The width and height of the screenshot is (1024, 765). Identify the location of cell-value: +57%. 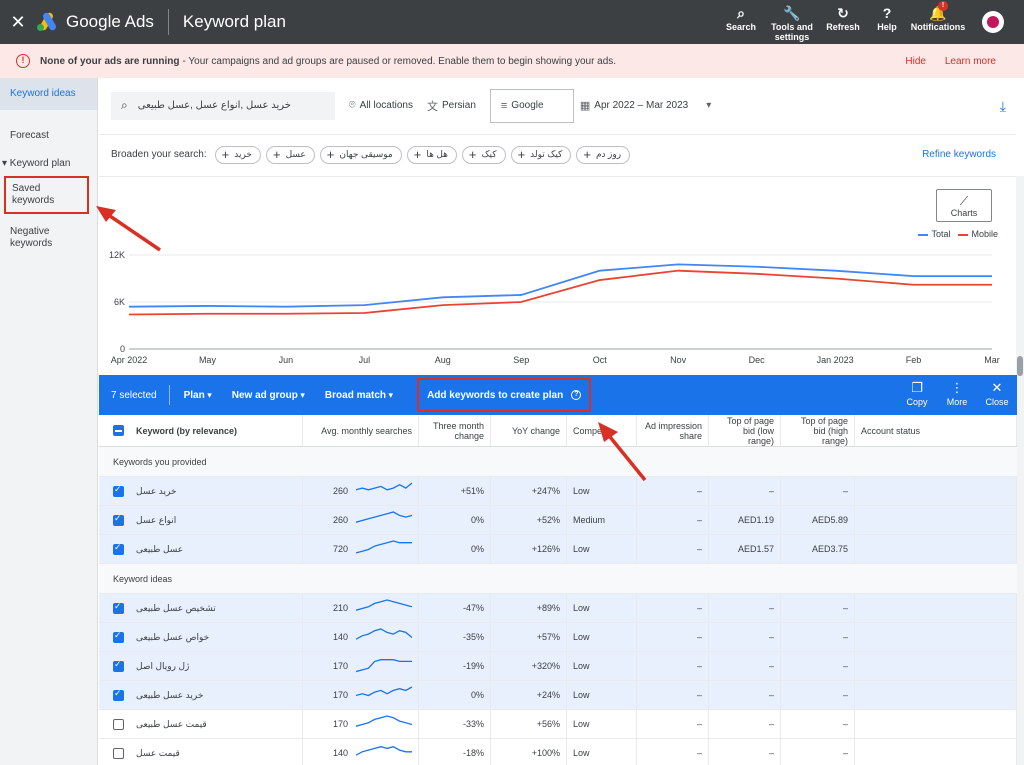
(548, 637).